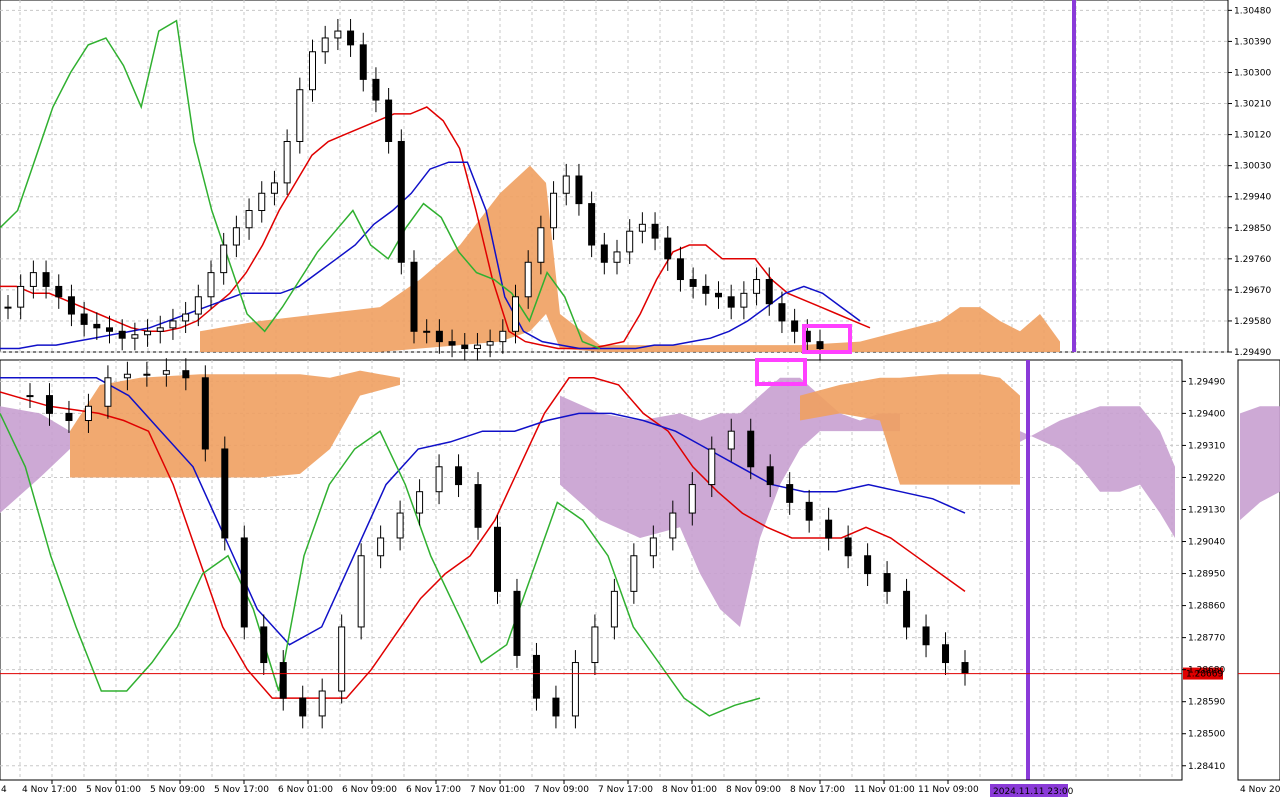 The width and height of the screenshot is (1280, 800). Describe the element at coordinates (1206, 478) in the screenshot. I see `y-tick-label: 1.29220` at that location.